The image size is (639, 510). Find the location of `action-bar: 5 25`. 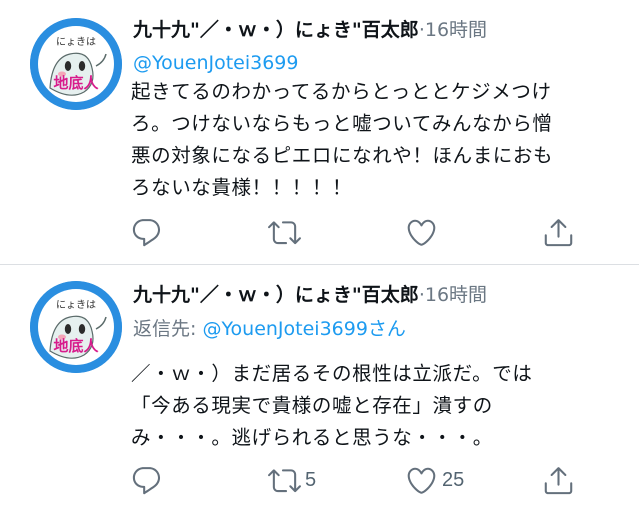

action-bar: 5 25 is located at coordinates (360, 480).